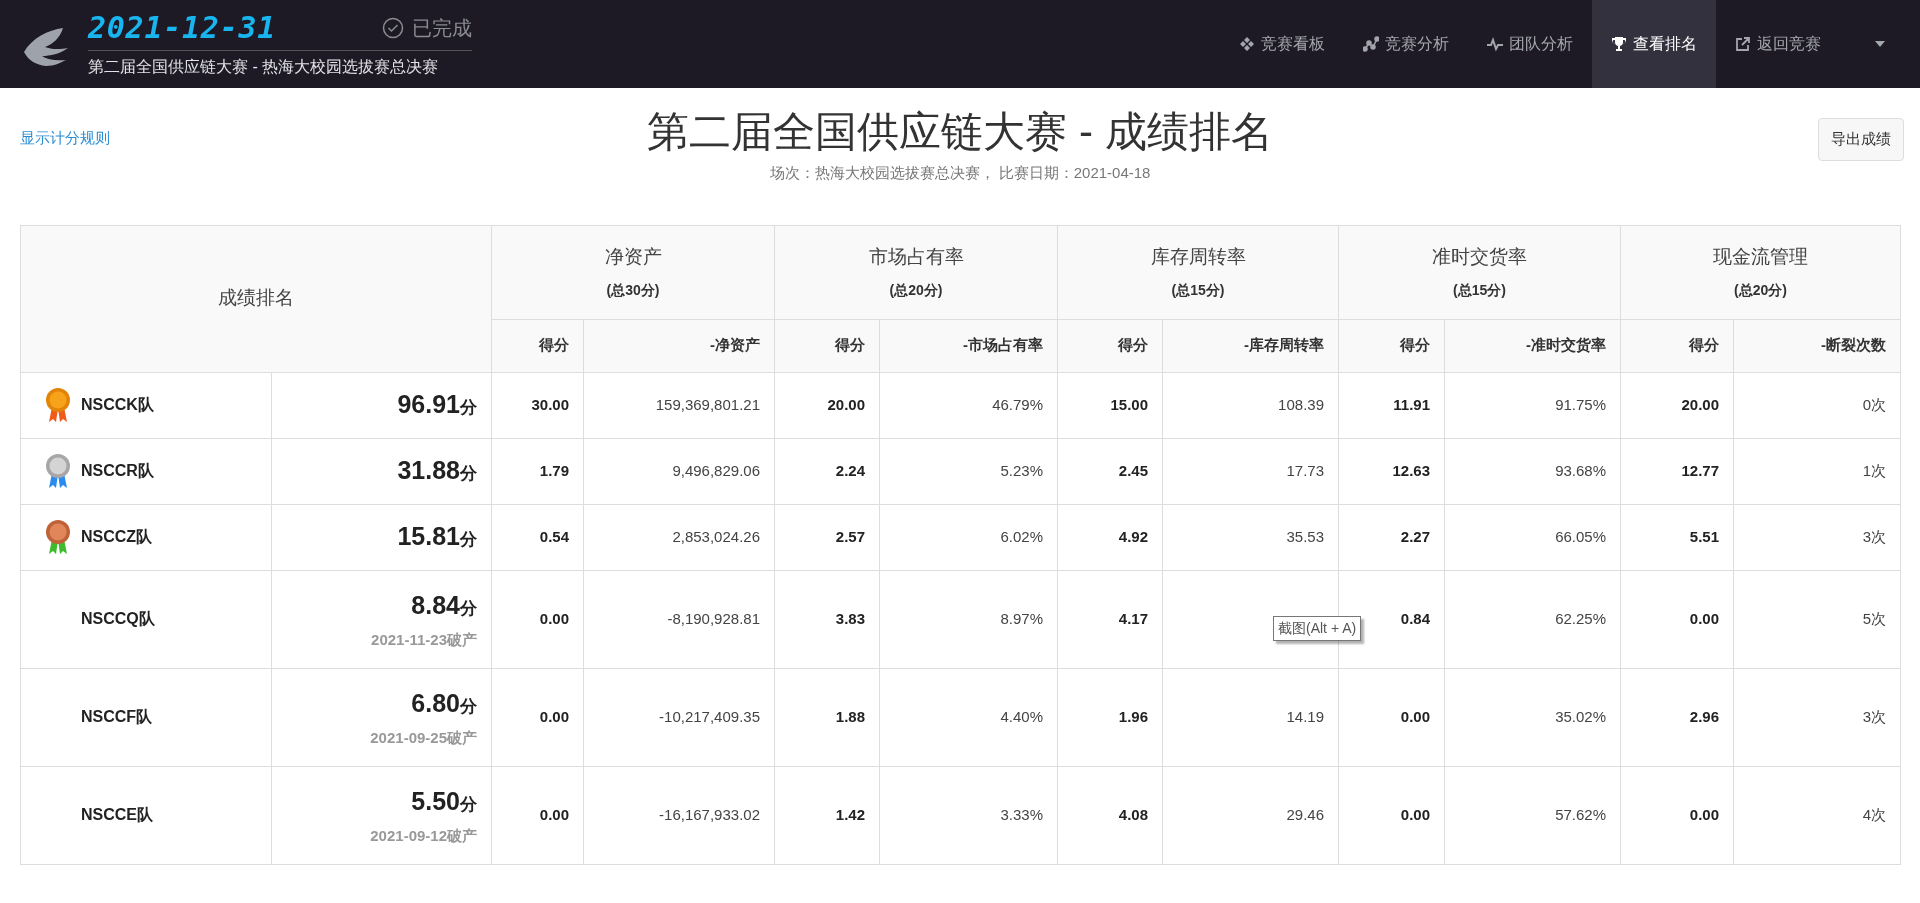 The width and height of the screenshot is (1920, 903). I want to click on table-cell: 93.68%, so click(1580, 470).